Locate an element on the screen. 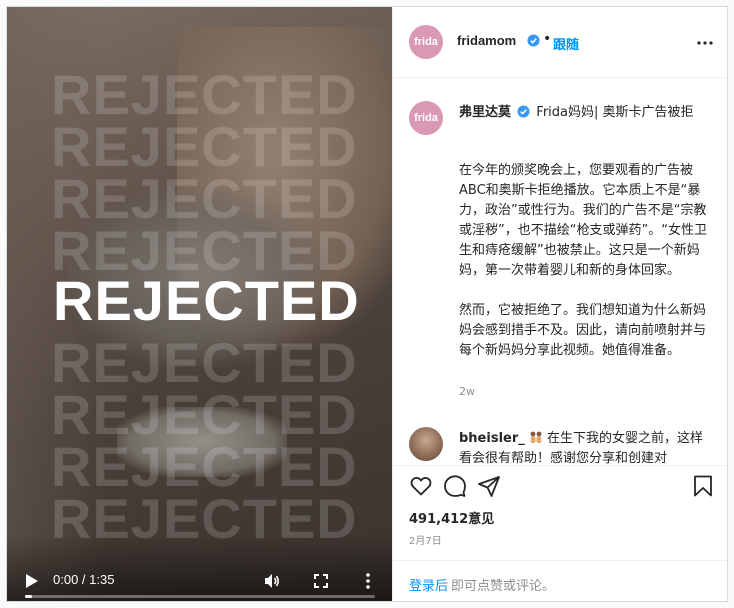  login-prompt: 登录后 即可点赞或评论。 is located at coordinates (560, 580).